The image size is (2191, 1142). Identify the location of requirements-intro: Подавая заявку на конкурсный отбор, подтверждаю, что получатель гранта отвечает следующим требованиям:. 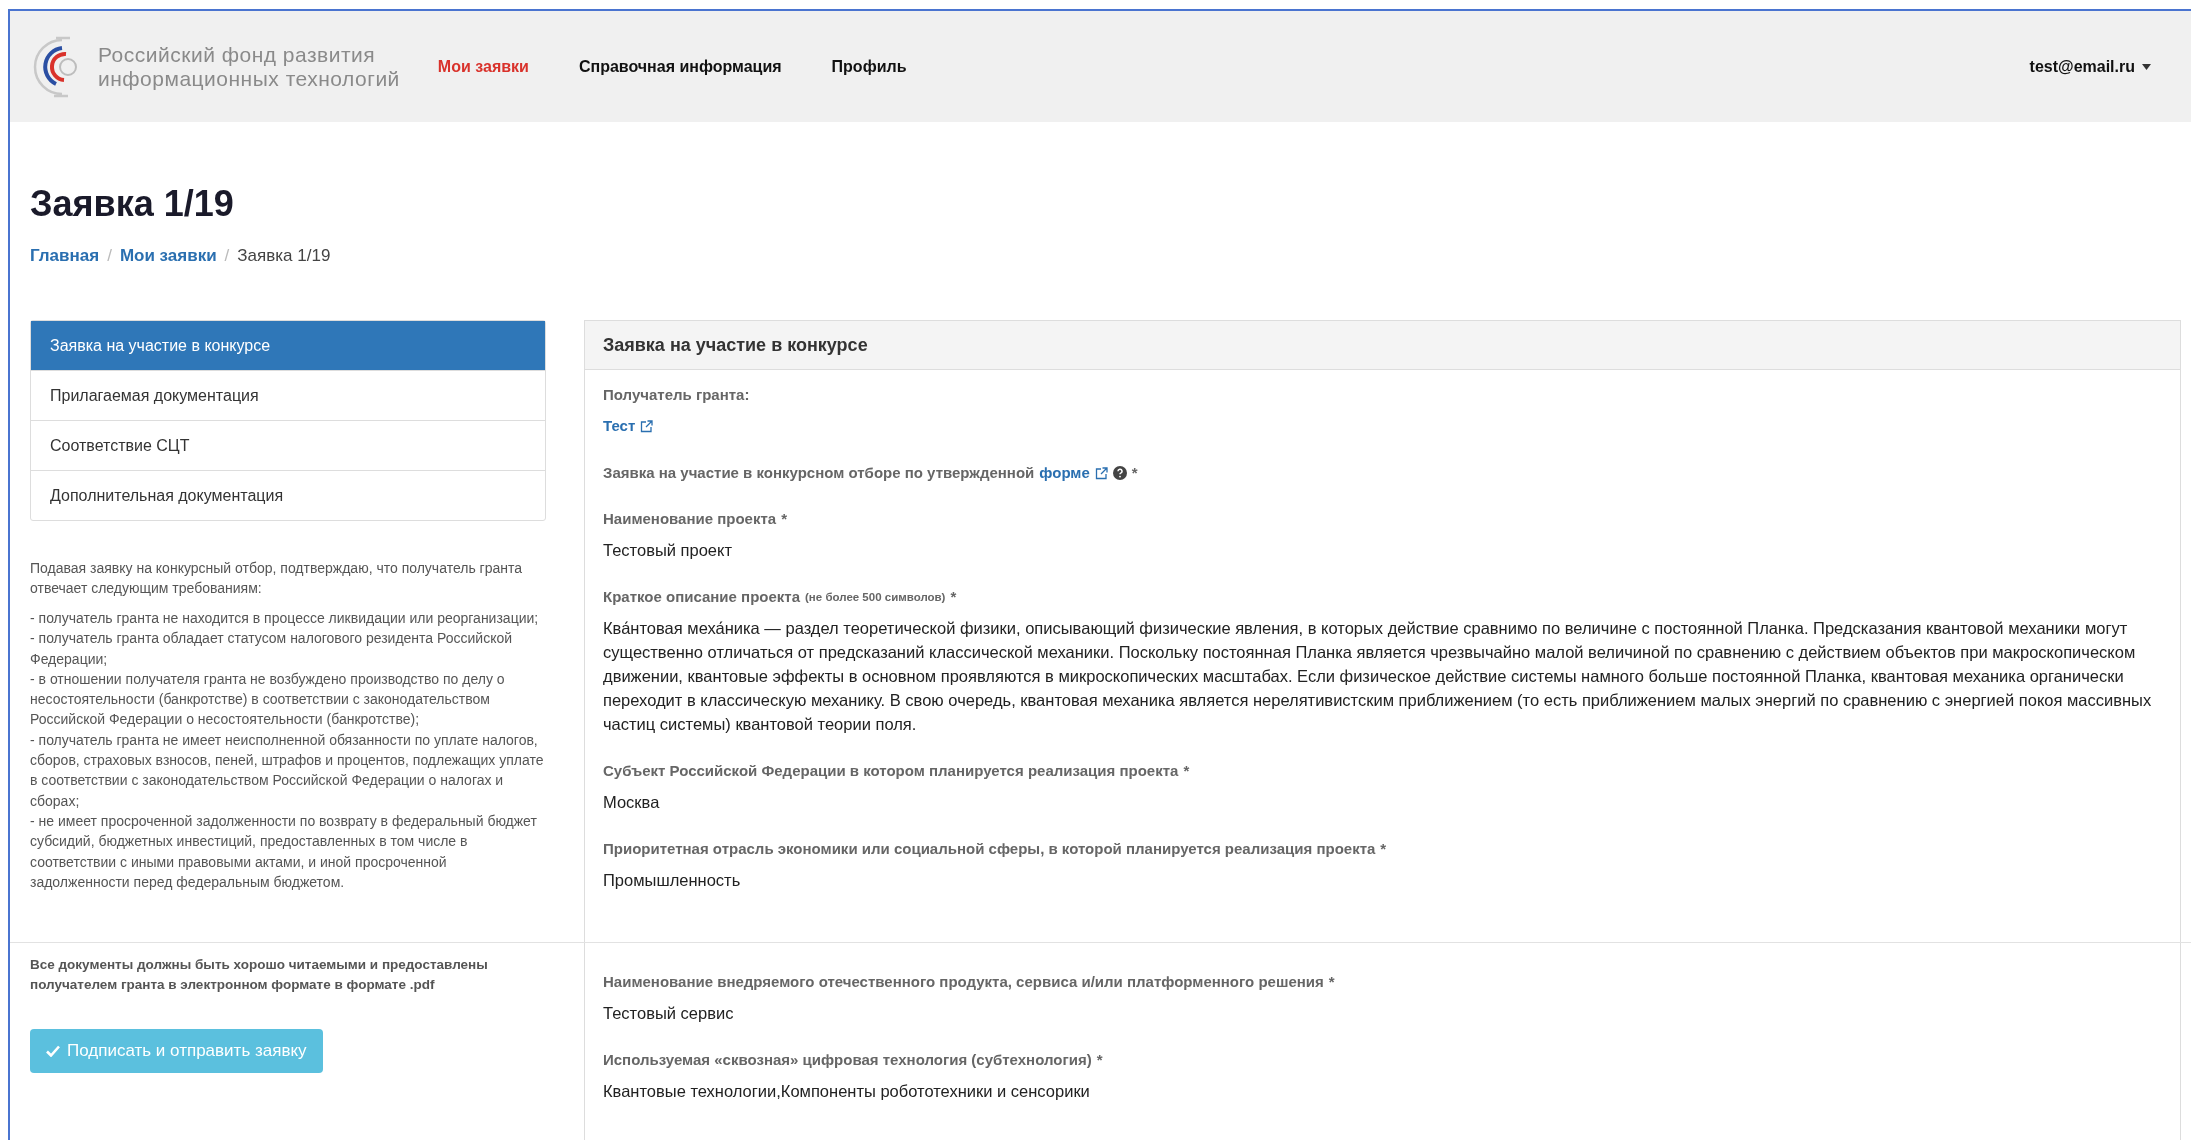
(276, 578).